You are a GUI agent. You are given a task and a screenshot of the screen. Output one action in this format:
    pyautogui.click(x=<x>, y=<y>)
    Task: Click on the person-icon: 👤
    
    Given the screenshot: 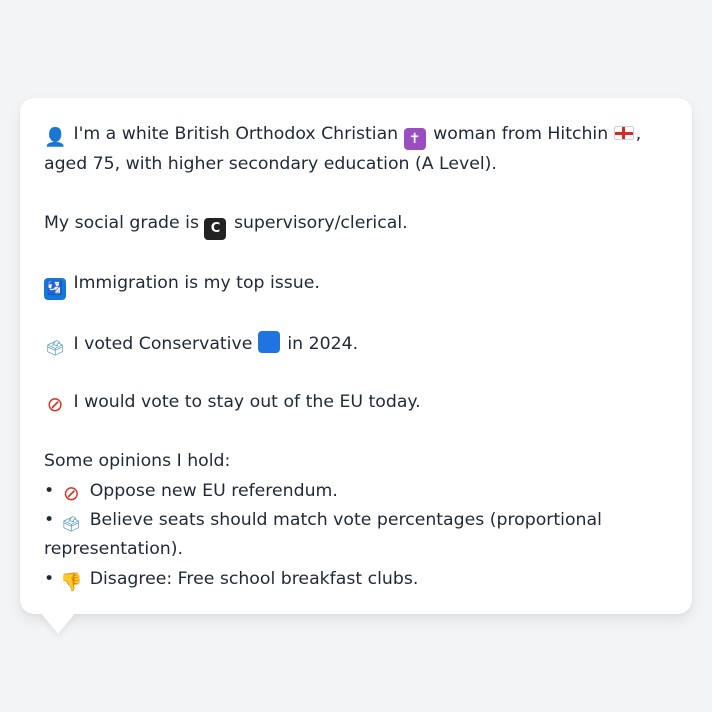 What is the action you would take?
    pyautogui.click(x=55, y=137)
    